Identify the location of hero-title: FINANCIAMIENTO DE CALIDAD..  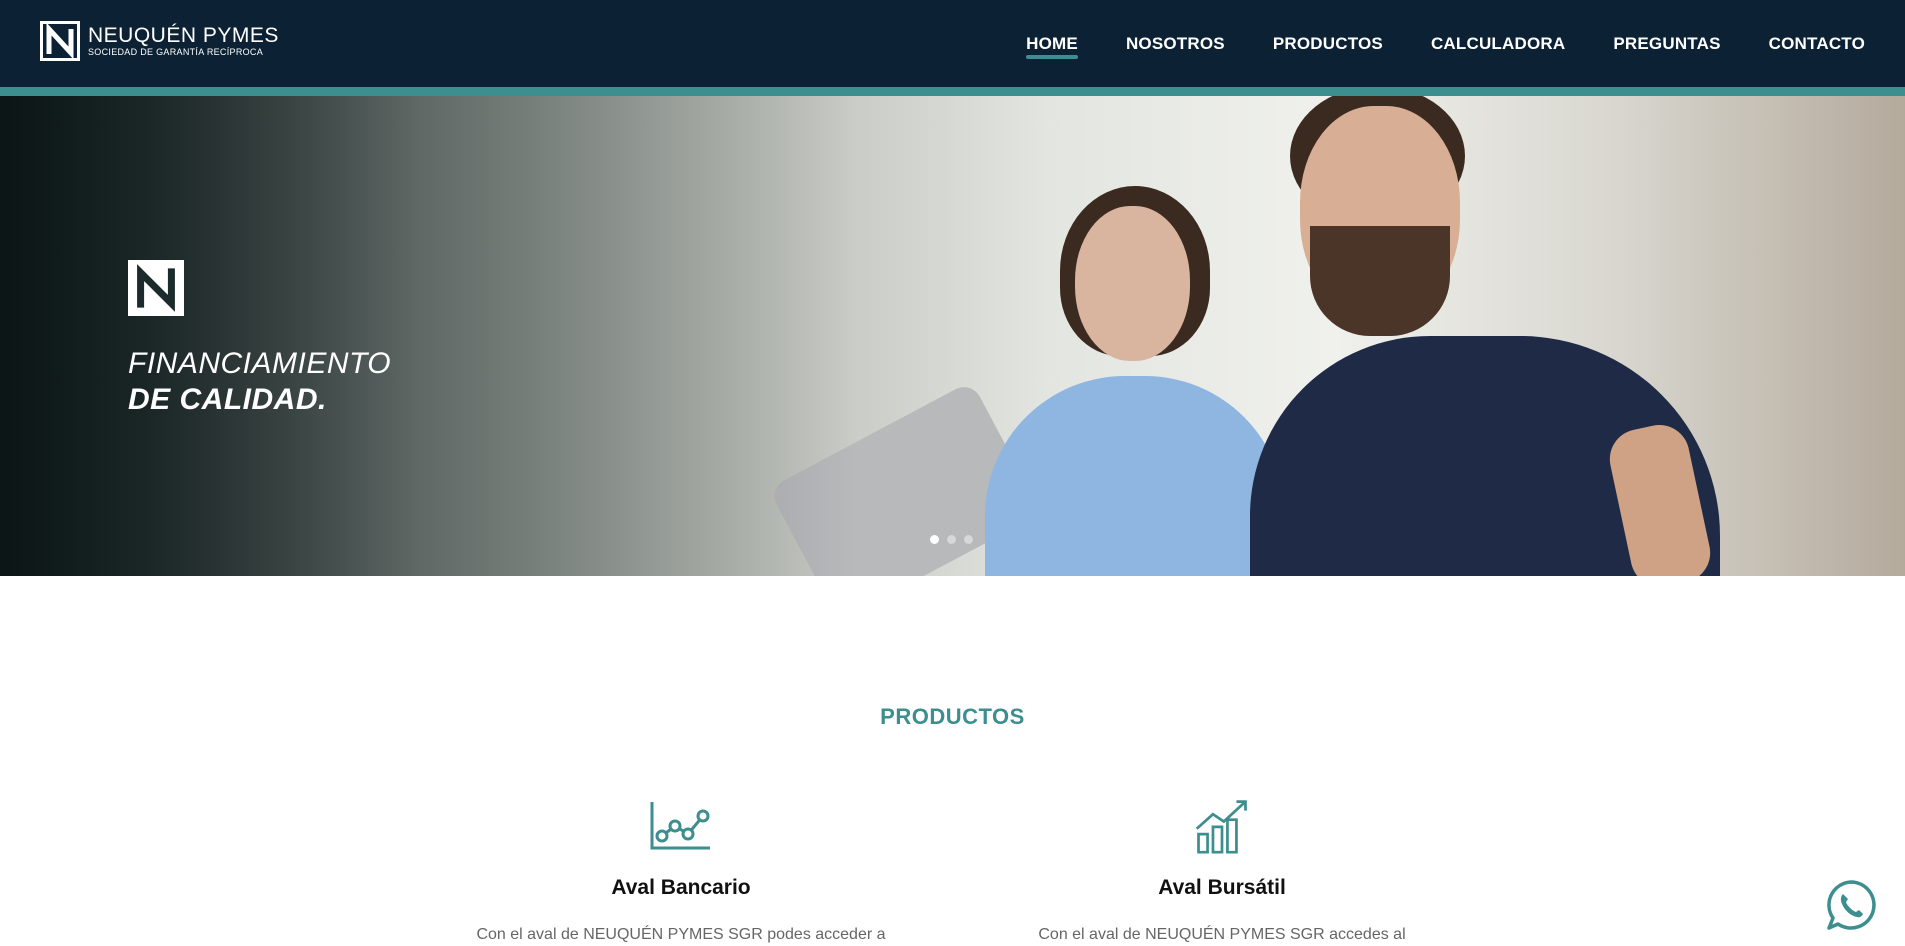
(259, 382).